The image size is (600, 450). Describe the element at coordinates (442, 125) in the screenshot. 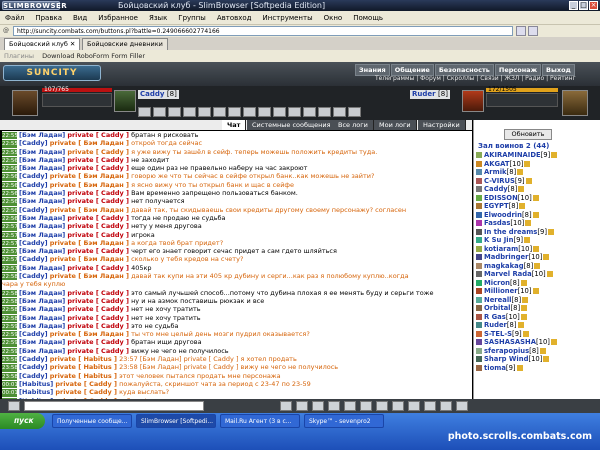

I see `tab-settings: Настройки` at that location.